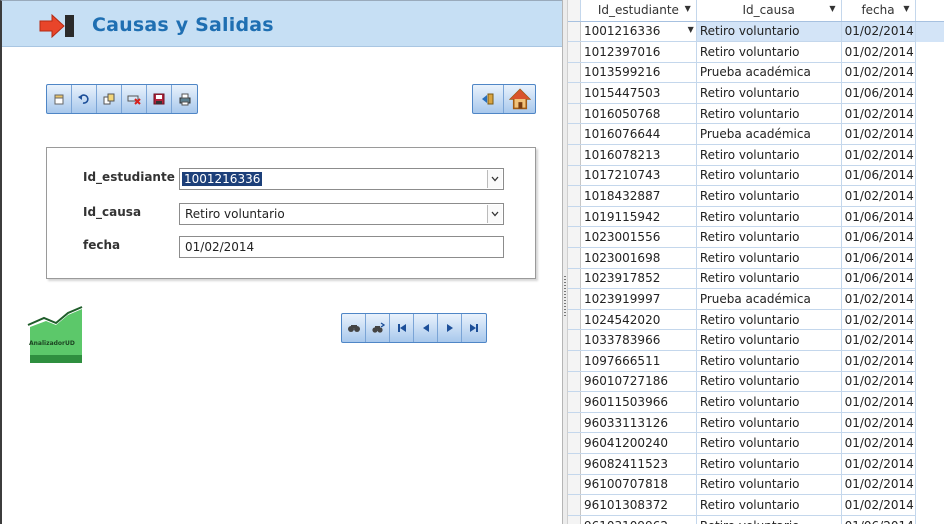 The image size is (944, 524). Describe the element at coordinates (84, 99) in the screenshot. I see `undo-button` at that location.